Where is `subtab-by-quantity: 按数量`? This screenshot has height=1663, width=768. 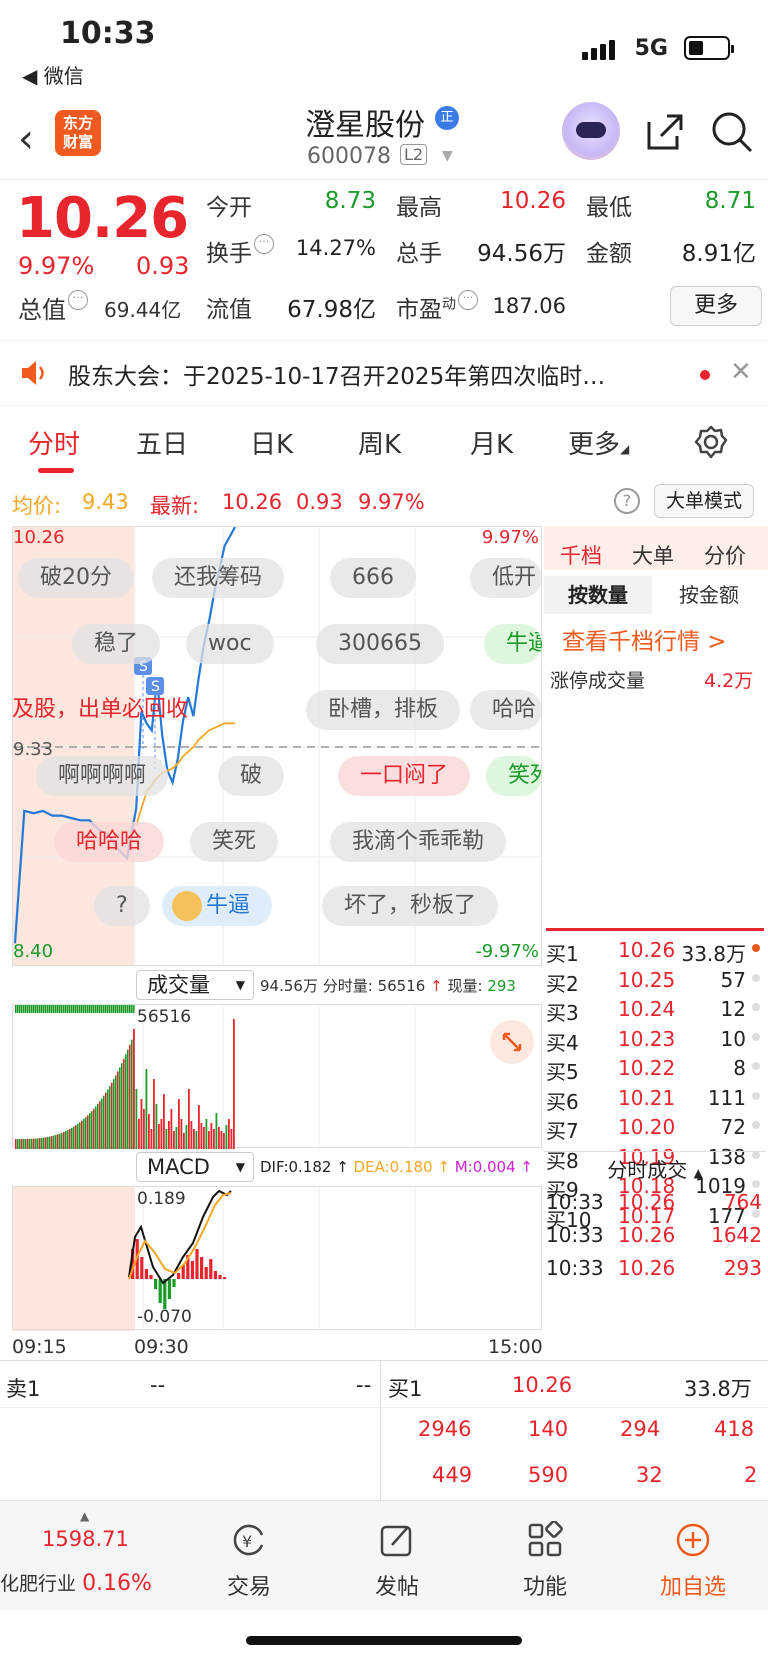
subtab-by-quantity: 按数量 is located at coordinates (598, 595).